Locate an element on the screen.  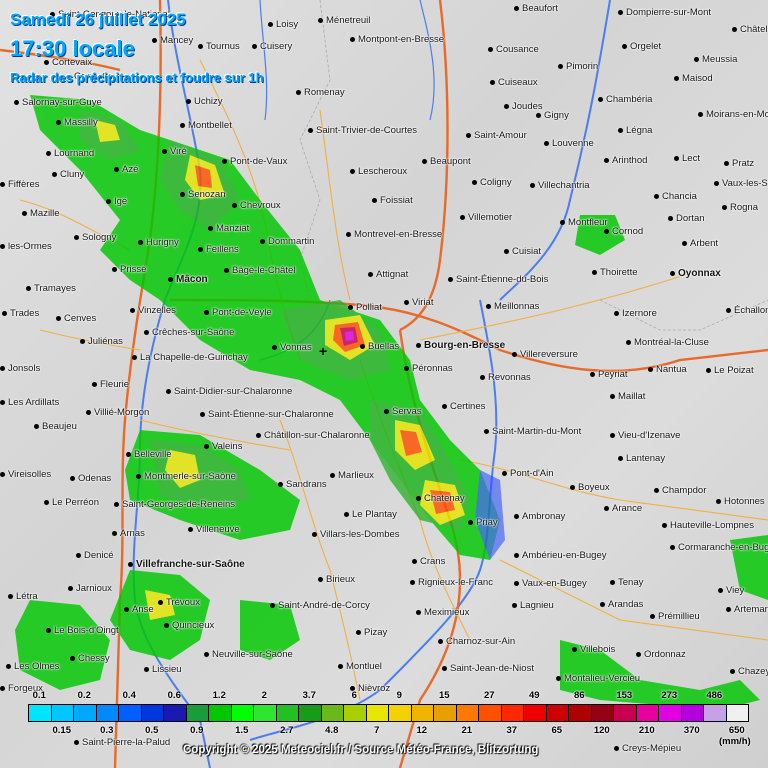
town-label: Fleurie is located at coordinates (110, 385).